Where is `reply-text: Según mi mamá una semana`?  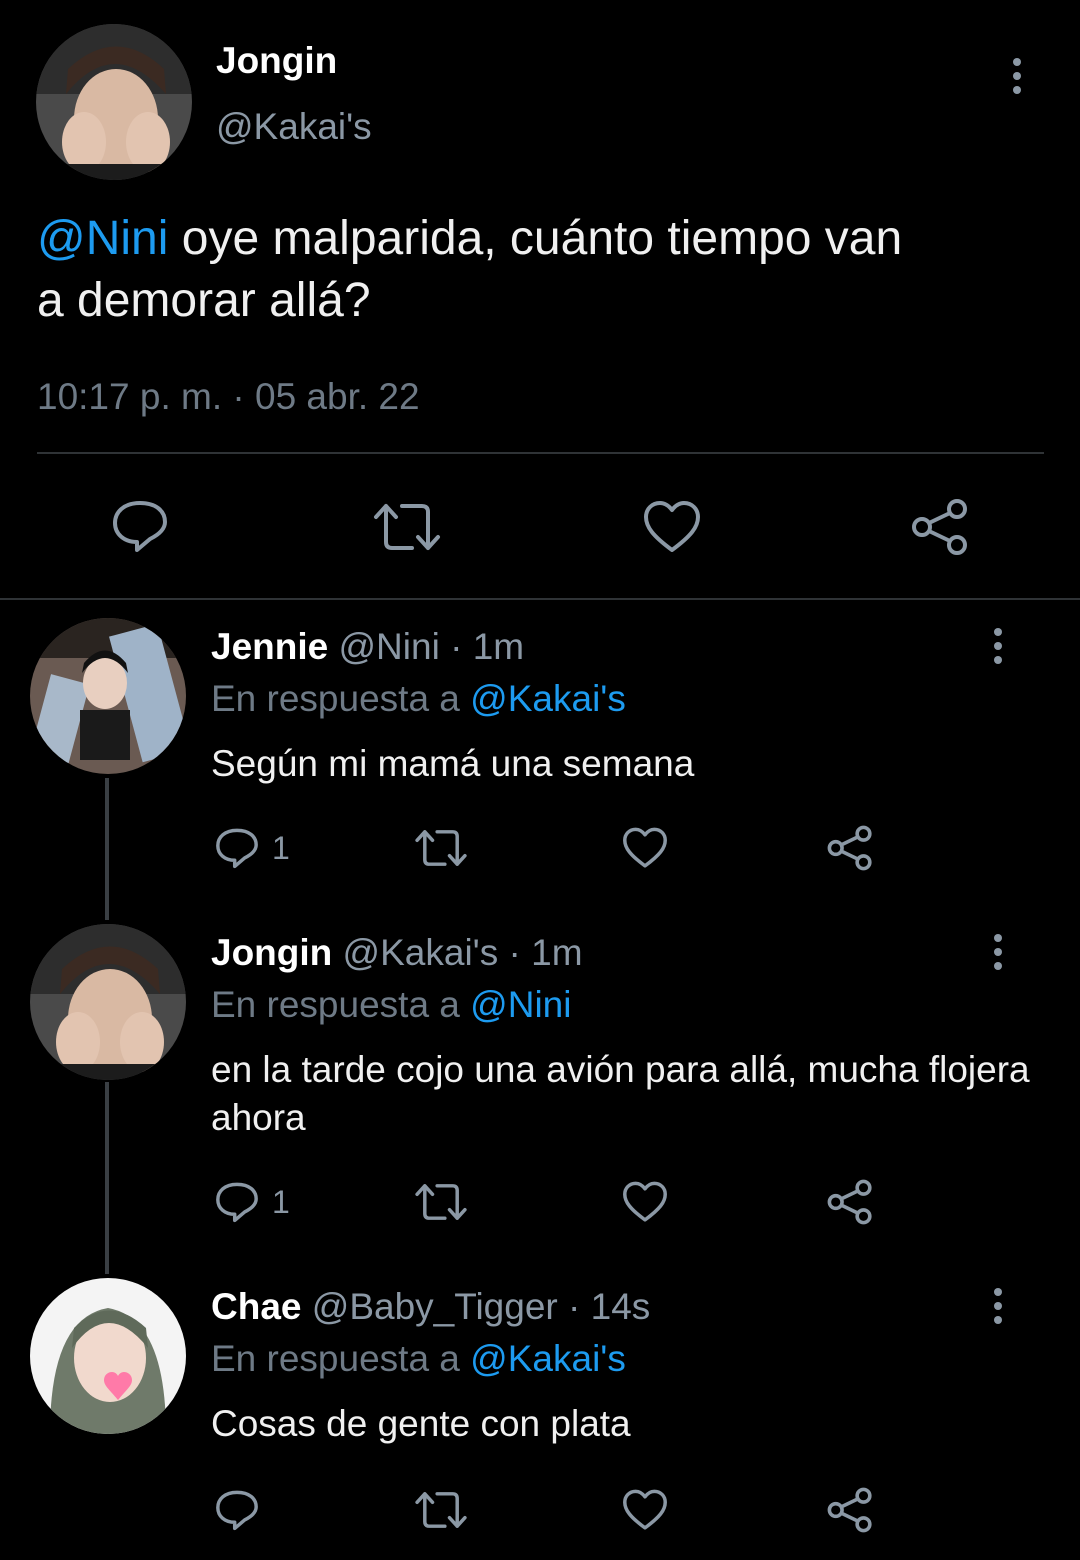 reply-text: Según mi mamá una semana is located at coordinates (453, 763).